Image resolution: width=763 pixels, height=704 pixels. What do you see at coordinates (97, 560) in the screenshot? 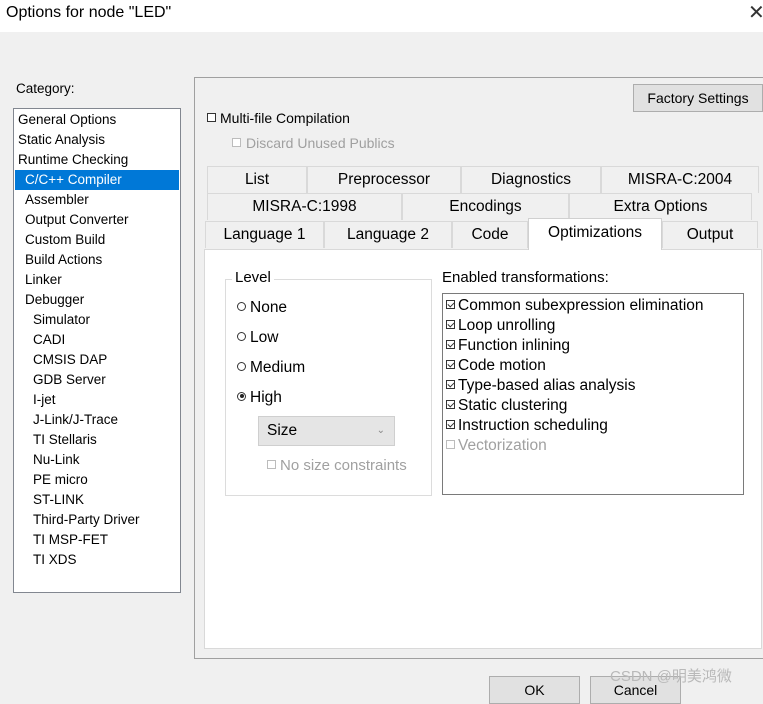
I see `category-item: TI XDS` at bounding box center [97, 560].